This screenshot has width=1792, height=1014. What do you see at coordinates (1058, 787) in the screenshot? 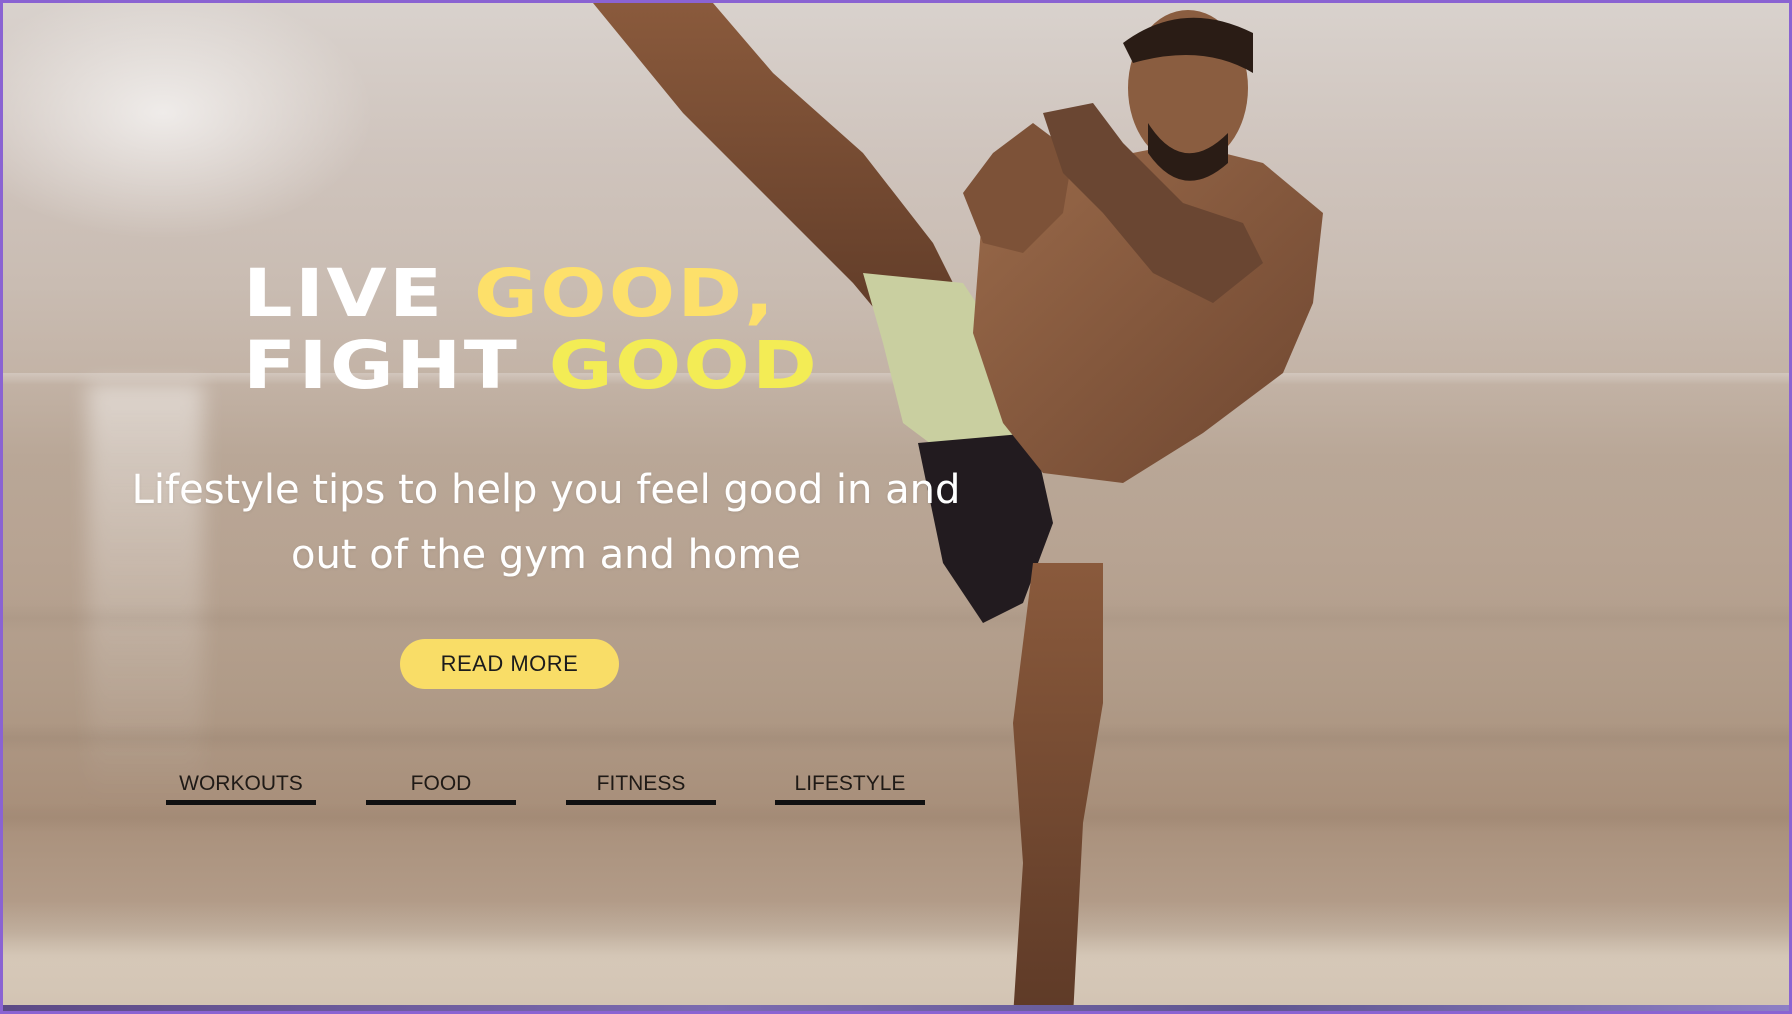
I see `standing-leg` at bounding box center [1058, 787].